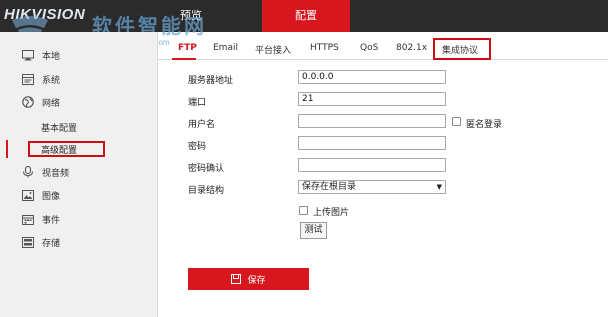 Image resolution: width=608 pixels, height=317 pixels. I want to click on directory-structure-select: 保存在根目录 ▼, so click(372, 187).